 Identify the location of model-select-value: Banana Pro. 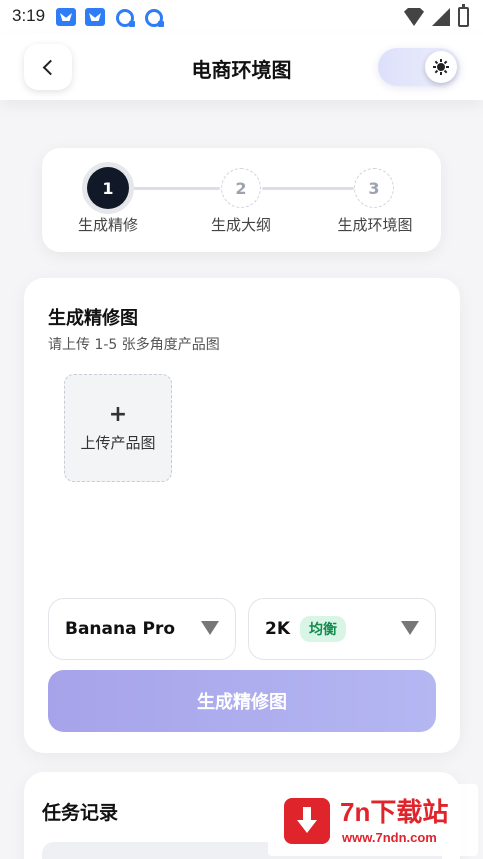
(120, 629).